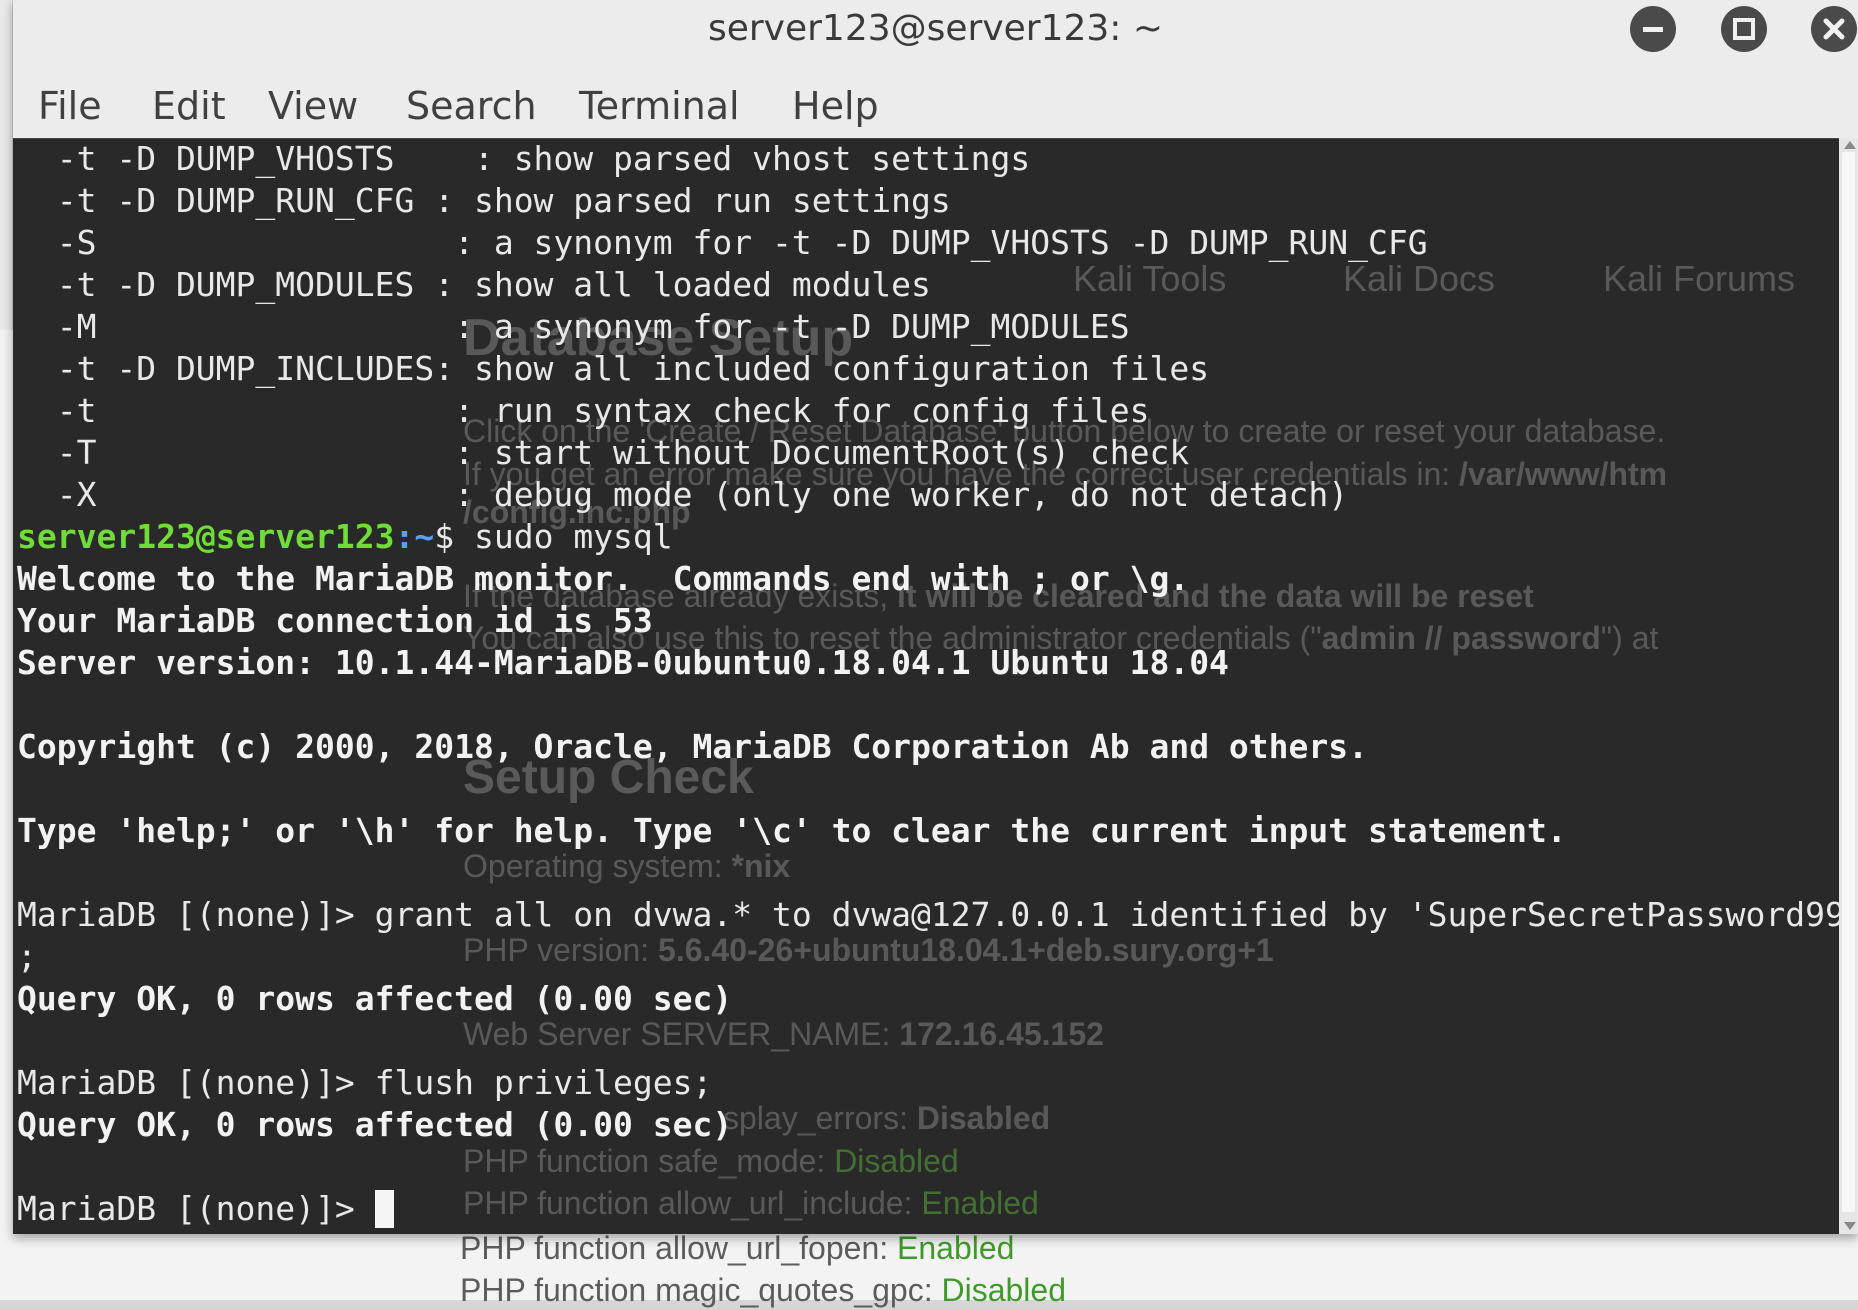  What do you see at coordinates (375, 1124) in the screenshot?
I see `query-ok-flush: Query OK, 0 rows affected (0.00 sec)` at bounding box center [375, 1124].